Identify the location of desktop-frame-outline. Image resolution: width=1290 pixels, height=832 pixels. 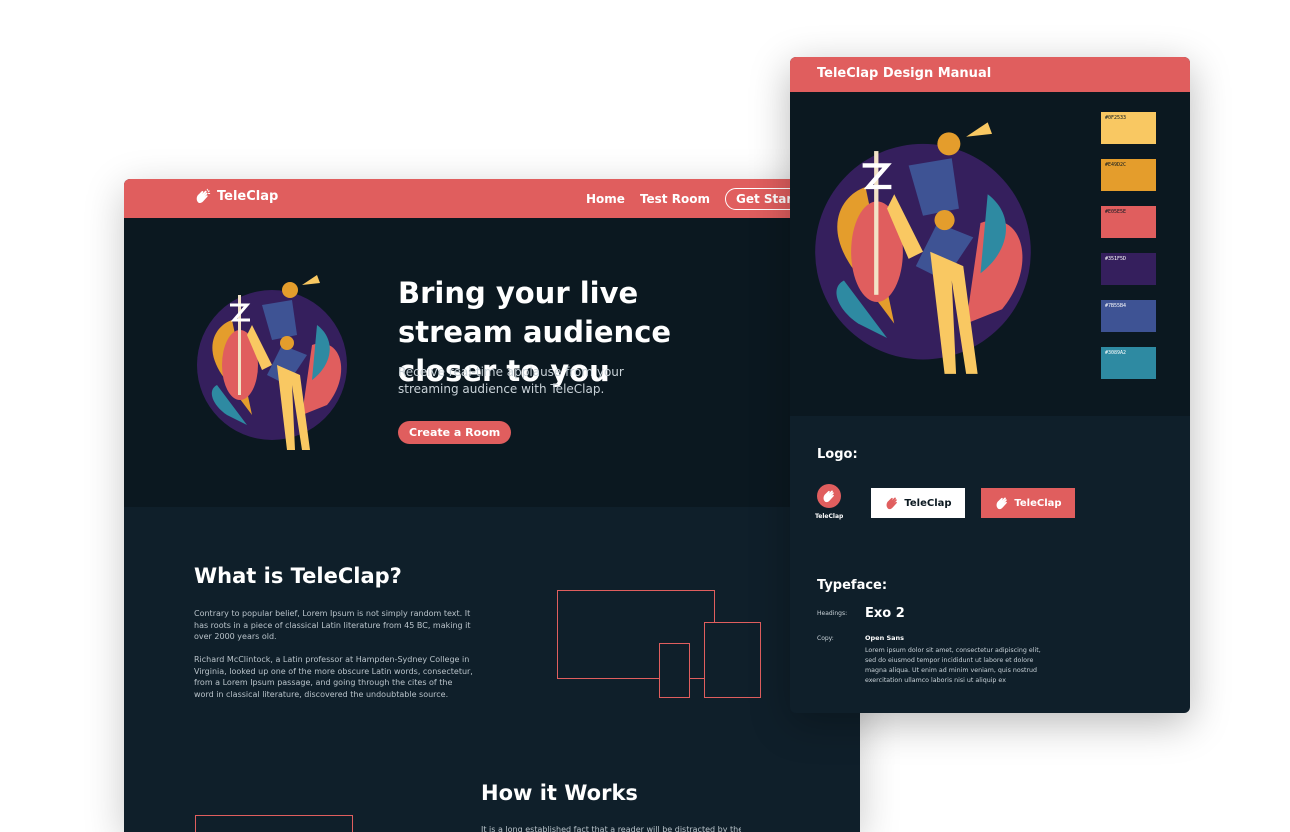
(636, 634).